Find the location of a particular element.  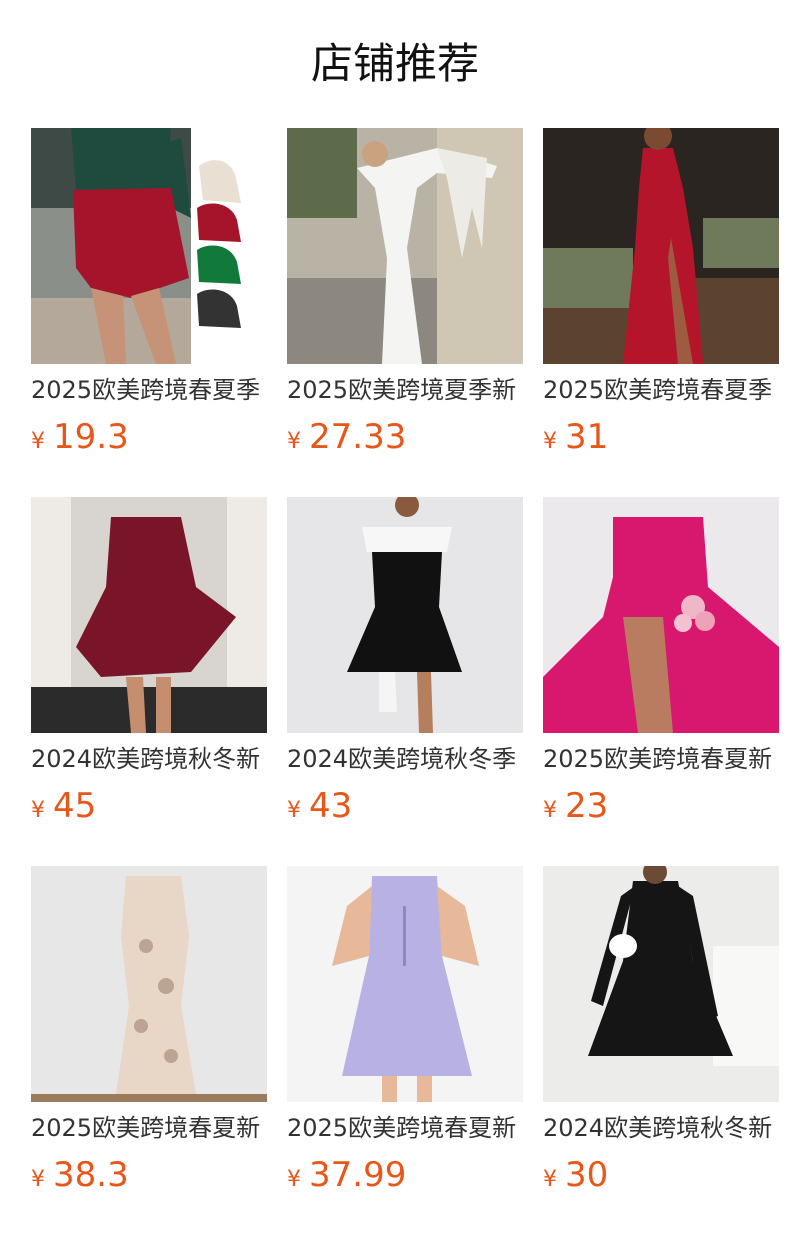

price-value: 31 is located at coordinates (587, 437).